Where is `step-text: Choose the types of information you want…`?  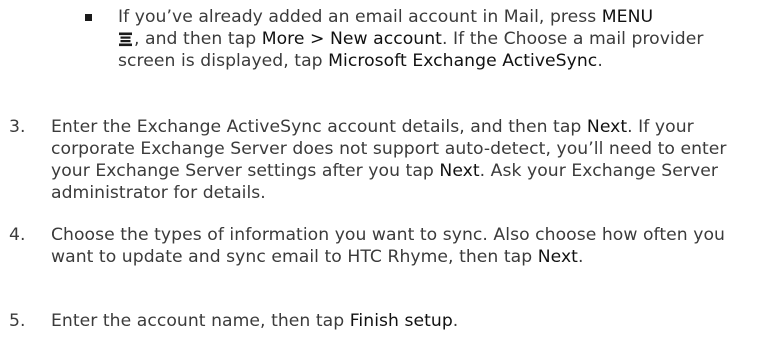
step-text: Choose the types of information you want… is located at coordinates (403, 246).